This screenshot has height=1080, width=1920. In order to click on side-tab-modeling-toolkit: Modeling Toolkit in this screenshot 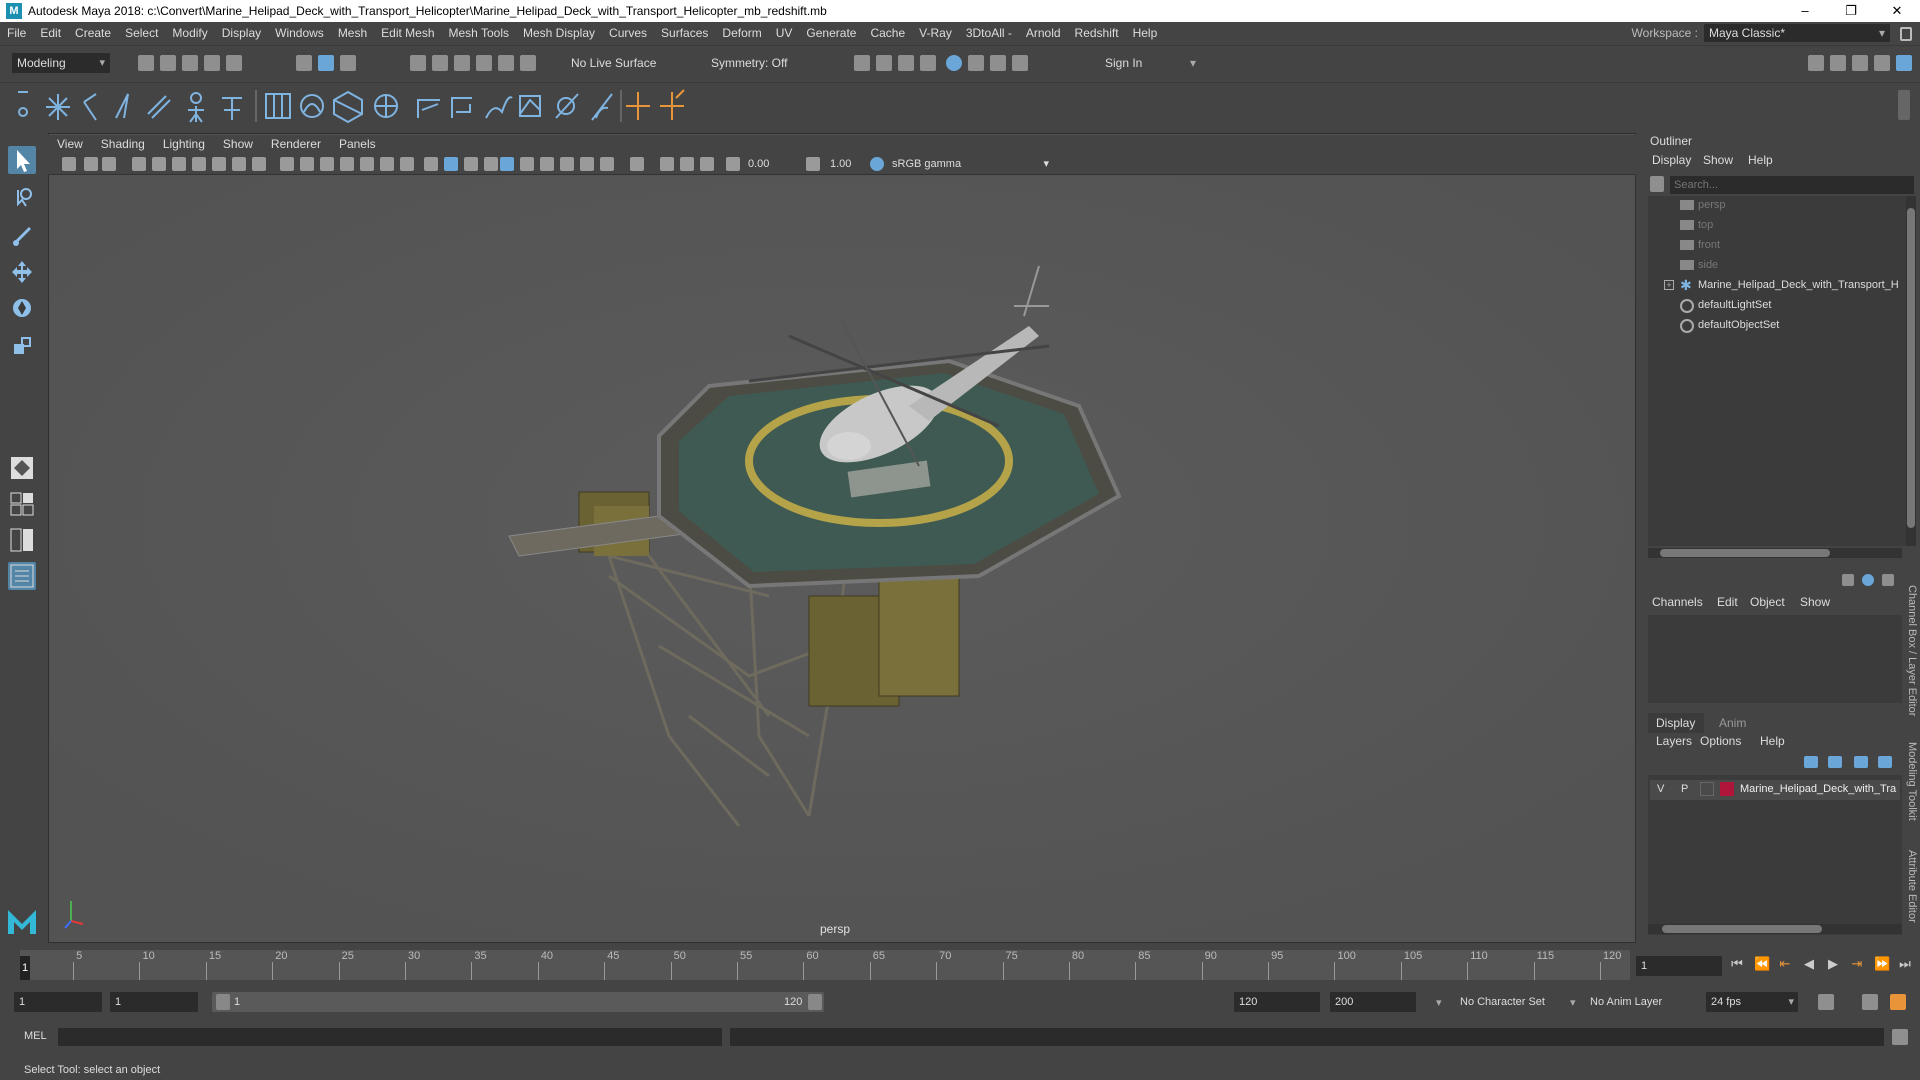, I will do `click(1911, 781)`.